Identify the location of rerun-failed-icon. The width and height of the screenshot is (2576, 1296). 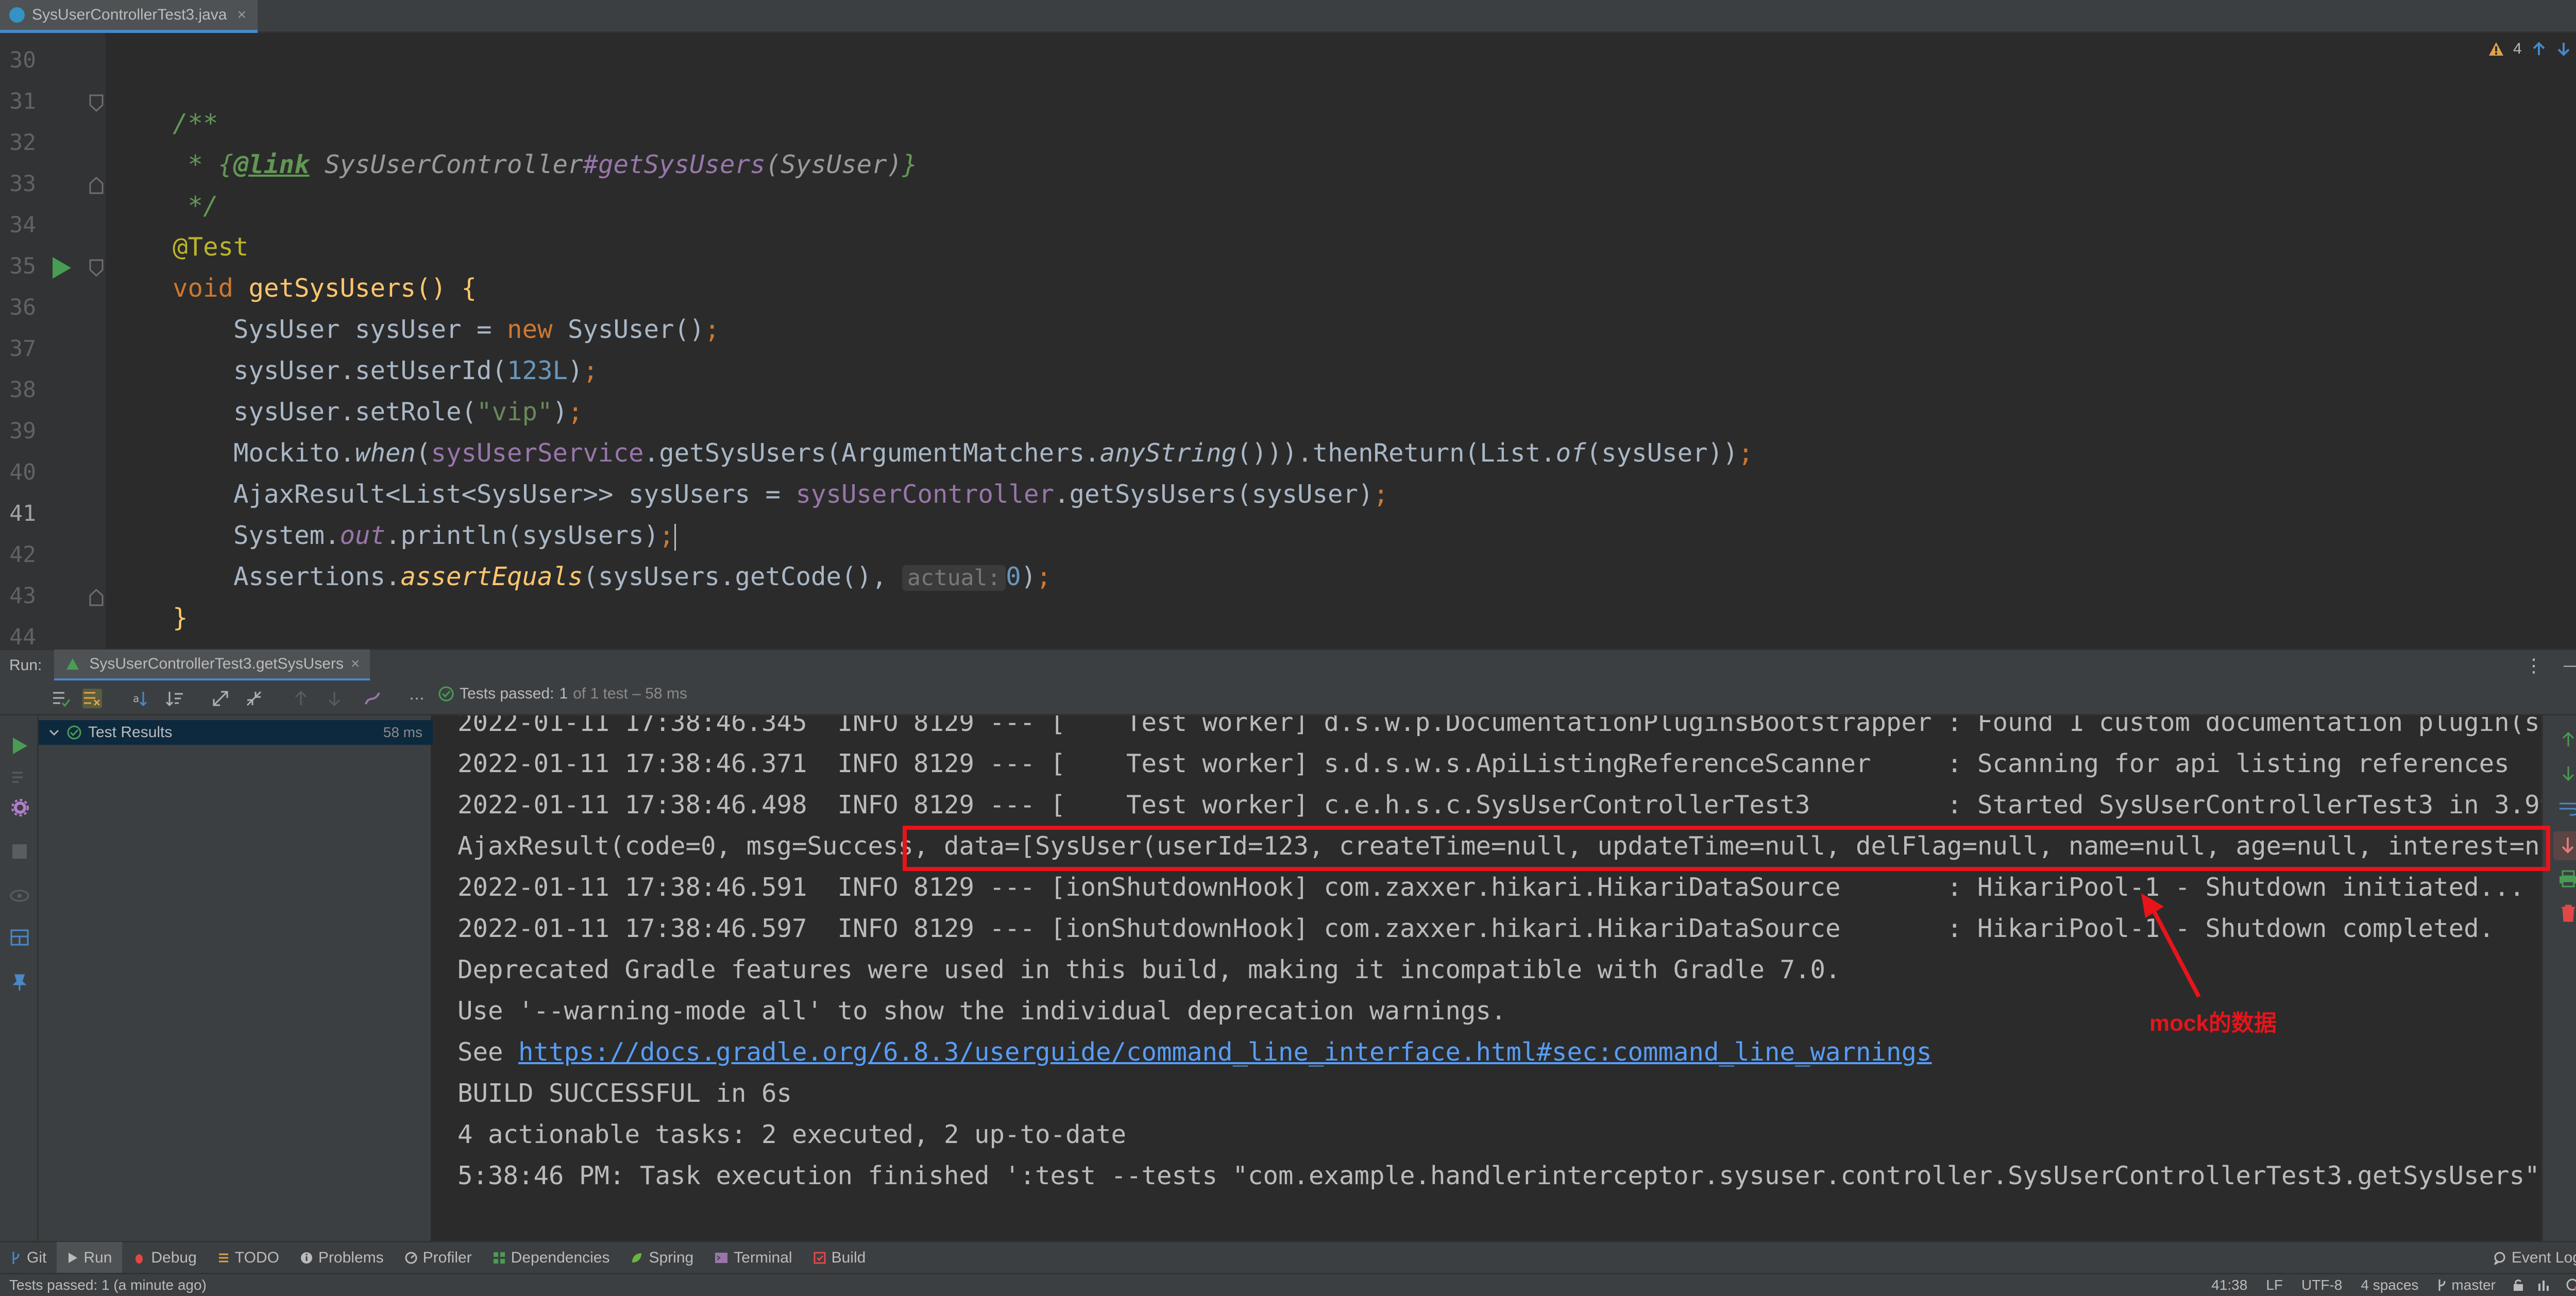
(20, 777).